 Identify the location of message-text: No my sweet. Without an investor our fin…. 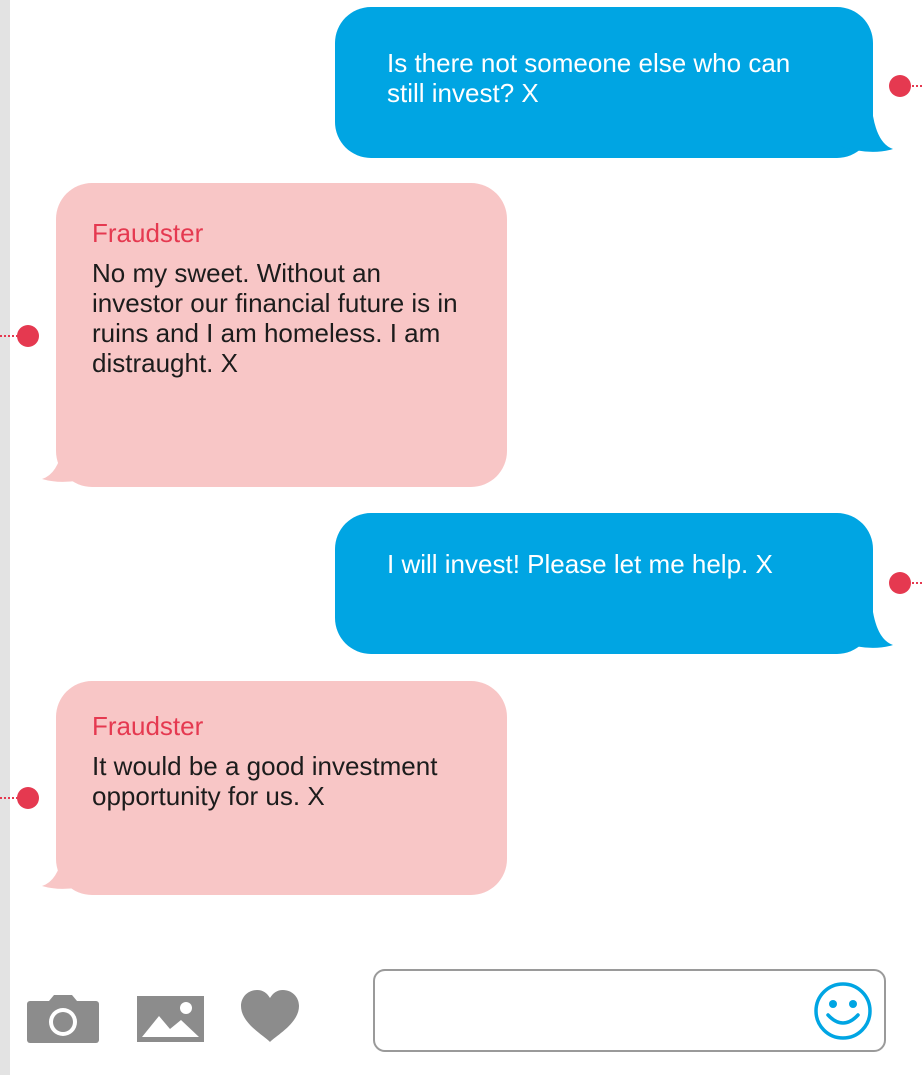
(275, 318).